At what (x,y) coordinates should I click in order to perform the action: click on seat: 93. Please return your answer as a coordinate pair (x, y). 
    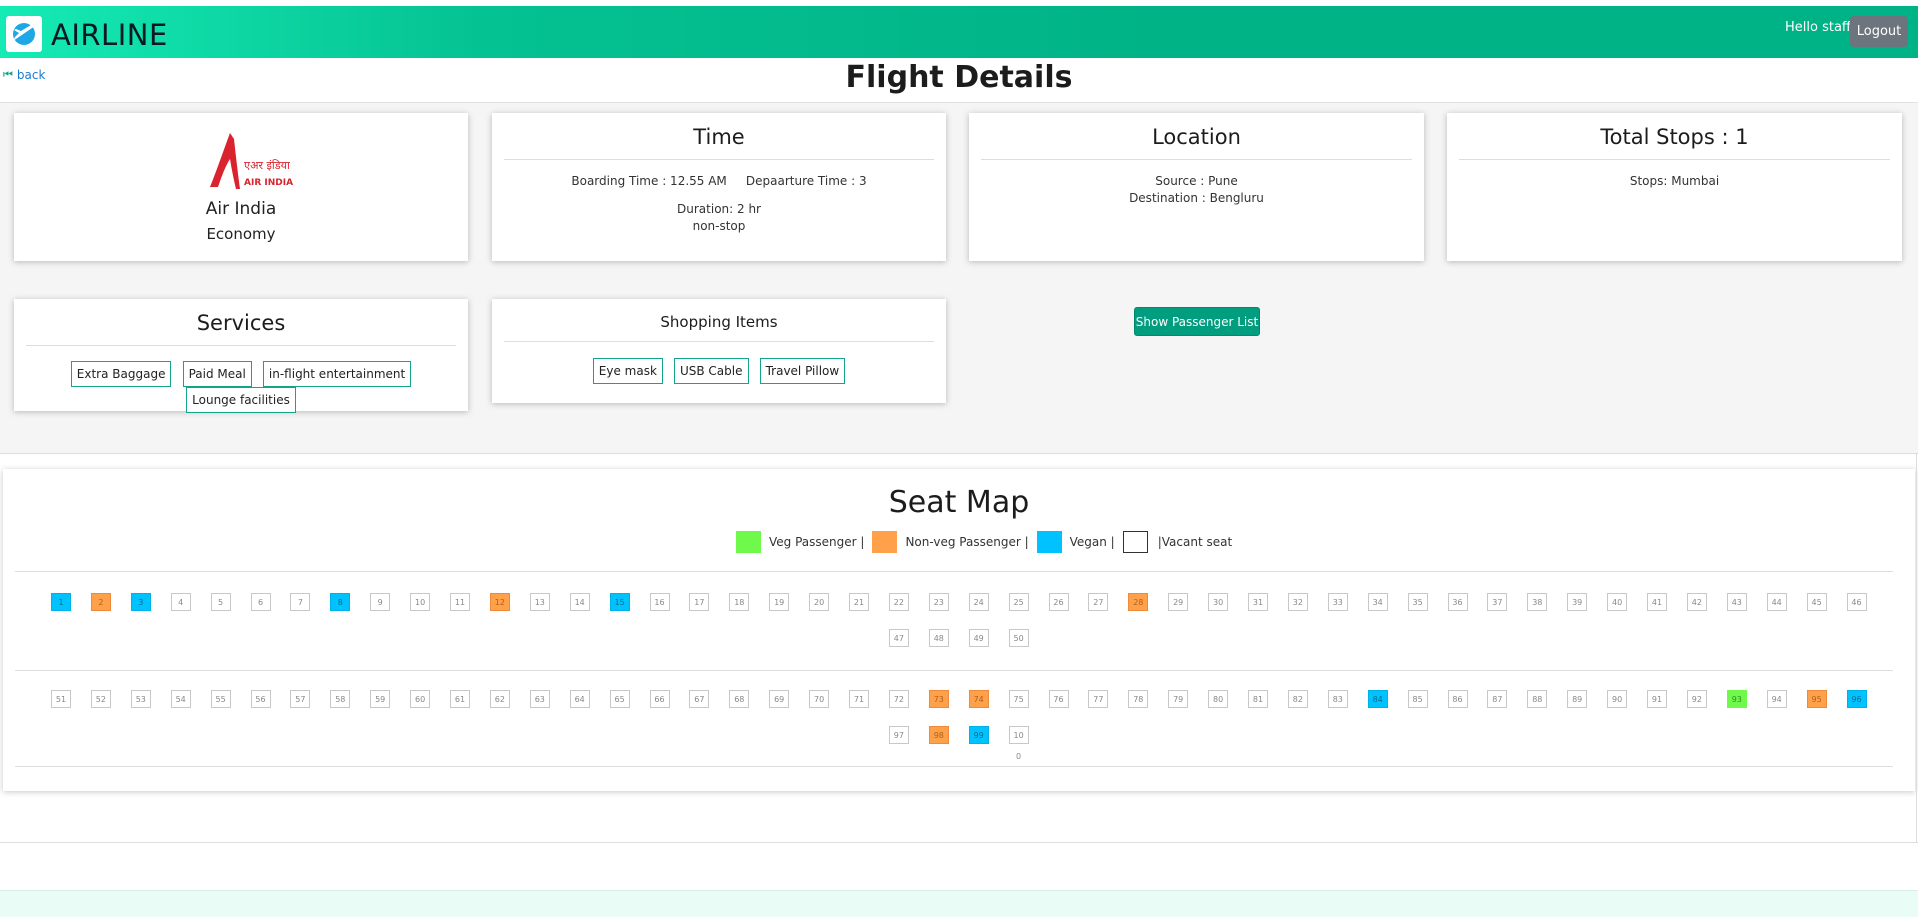
    Looking at the image, I should click on (1736, 699).